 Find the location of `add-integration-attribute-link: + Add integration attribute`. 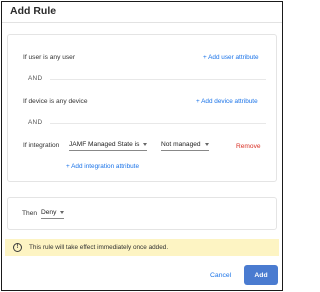

add-integration-attribute-link: + Add integration attribute is located at coordinates (102, 166).